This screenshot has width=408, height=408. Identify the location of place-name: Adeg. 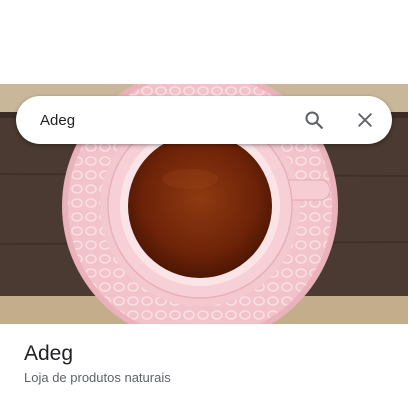
(49, 353).